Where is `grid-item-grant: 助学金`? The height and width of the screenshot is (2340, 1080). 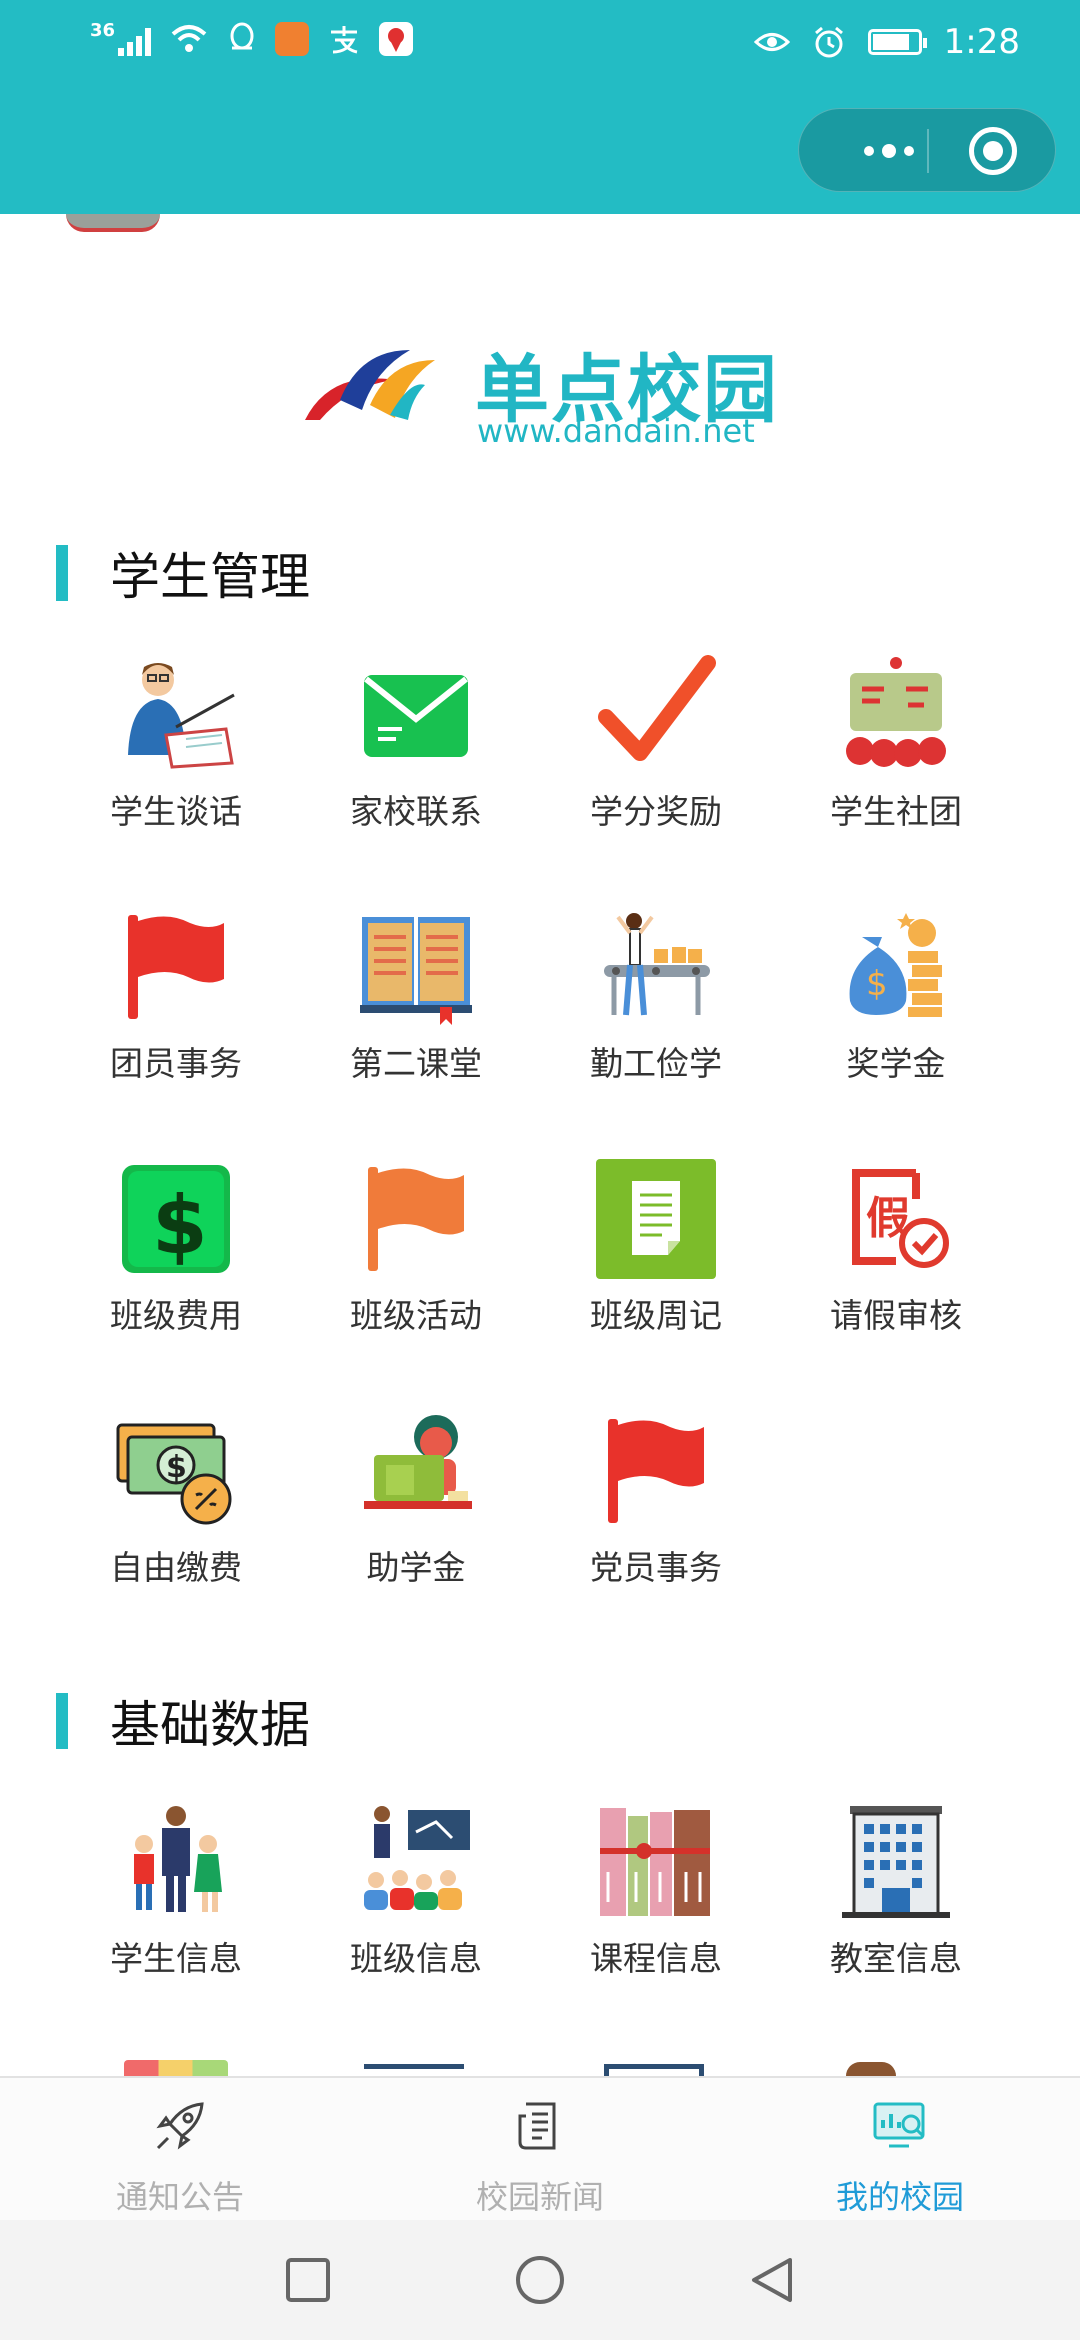 grid-item-grant: 助学金 is located at coordinates (416, 1521).